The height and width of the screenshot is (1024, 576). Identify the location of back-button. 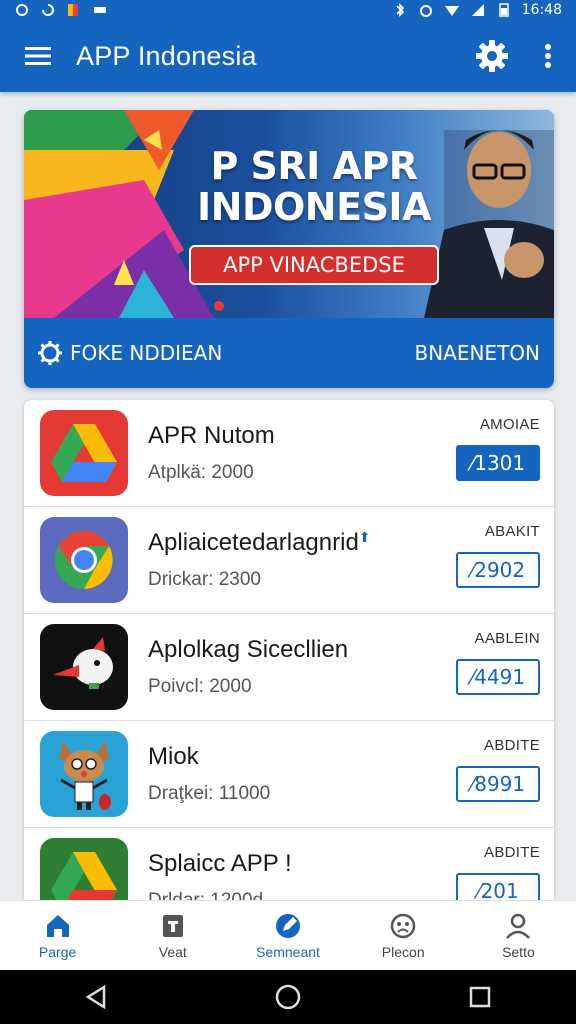
(96, 997).